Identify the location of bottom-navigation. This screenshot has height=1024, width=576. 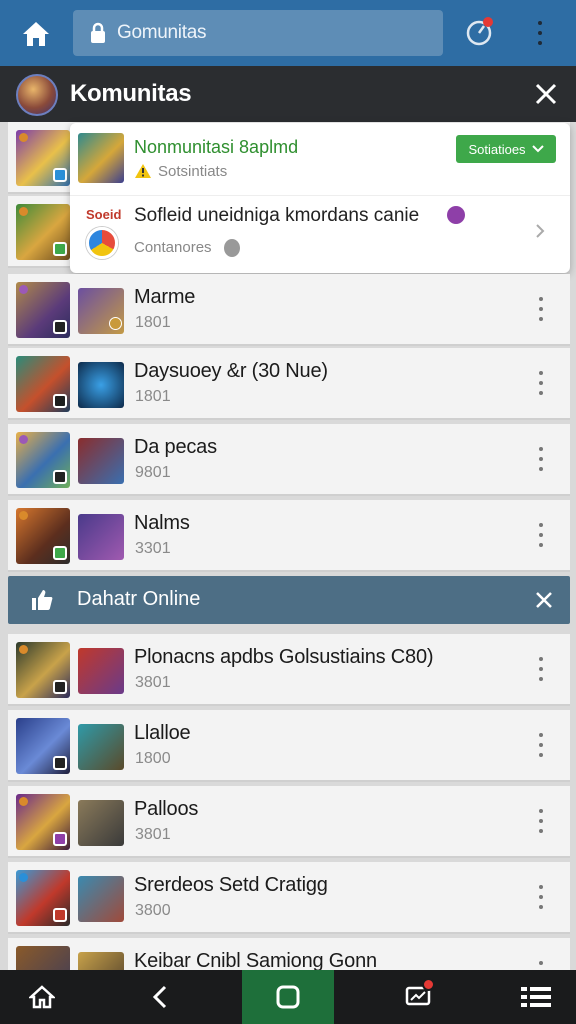
(288, 997).